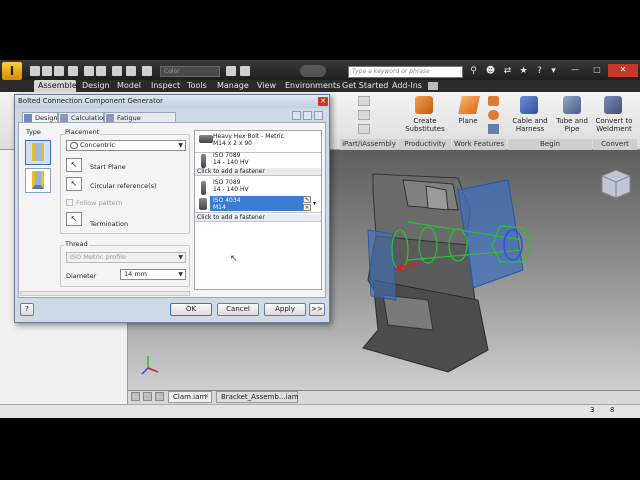 Image resolution: width=640 pixels, height=480 pixels. What do you see at coordinates (123, 186) in the screenshot?
I see `circular-reference-label: Circular reference(s)` at bounding box center [123, 186].